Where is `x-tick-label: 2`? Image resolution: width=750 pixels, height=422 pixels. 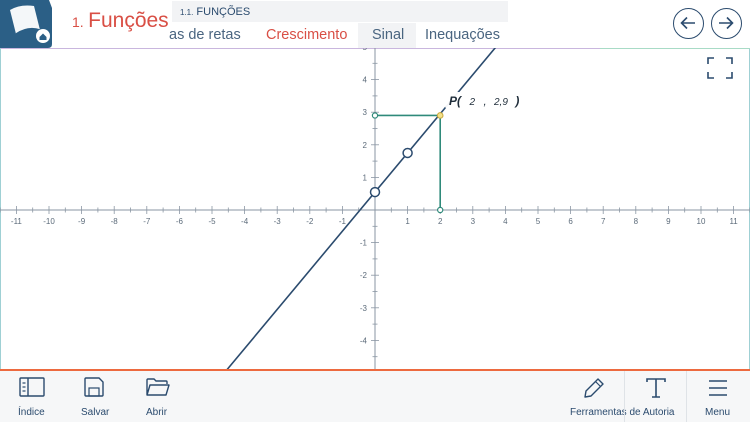
x-tick-label: 2 is located at coordinates (440, 221).